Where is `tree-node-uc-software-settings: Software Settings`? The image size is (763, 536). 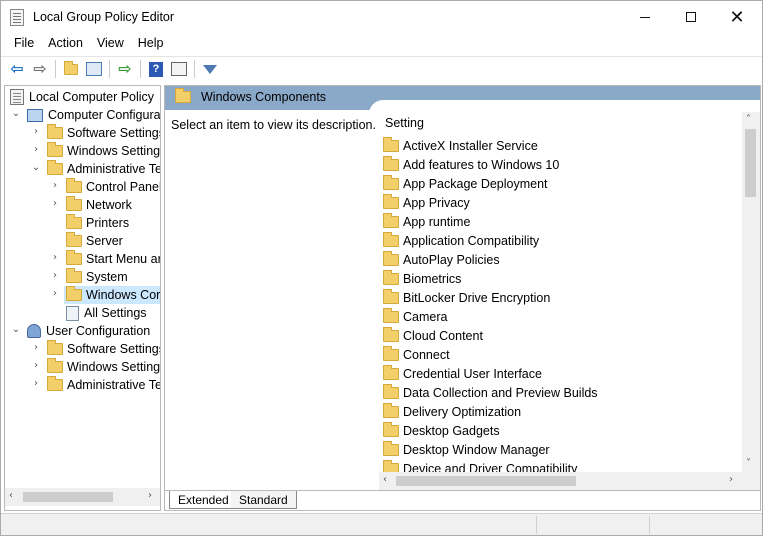 tree-node-uc-software-settings: Software Settings is located at coordinates (103, 349).